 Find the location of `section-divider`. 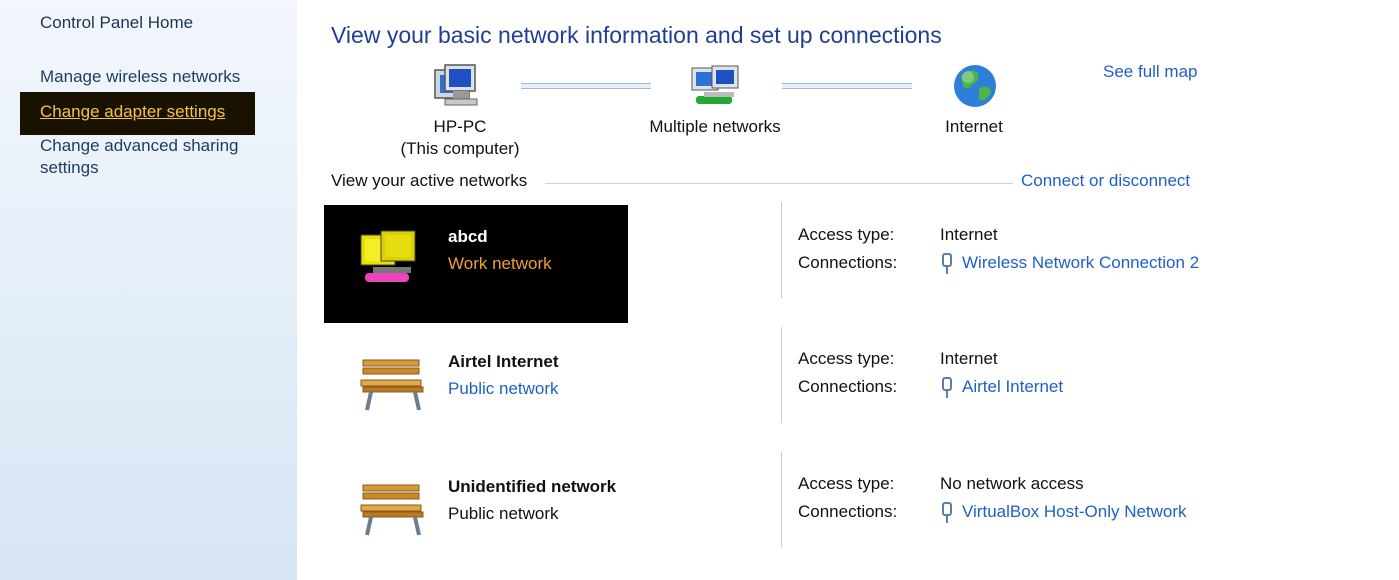

section-divider is located at coordinates (779, 183).